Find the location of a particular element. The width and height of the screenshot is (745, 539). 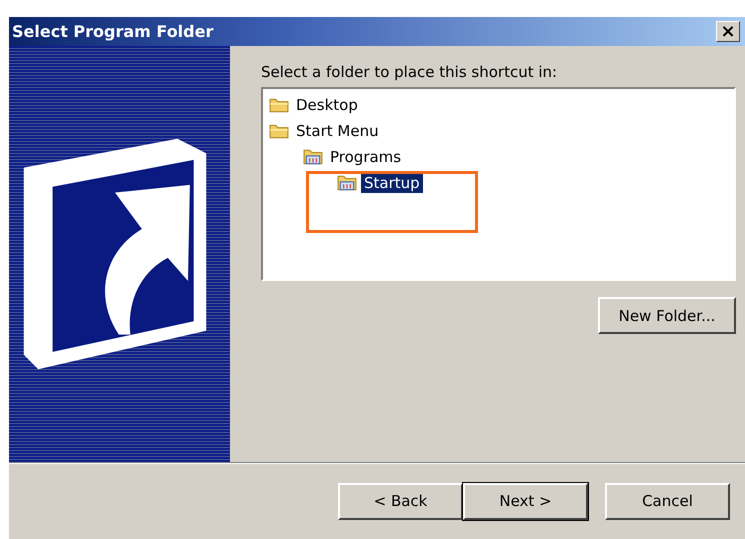

tree-item: Desktop is located at coordinates (327, 105).